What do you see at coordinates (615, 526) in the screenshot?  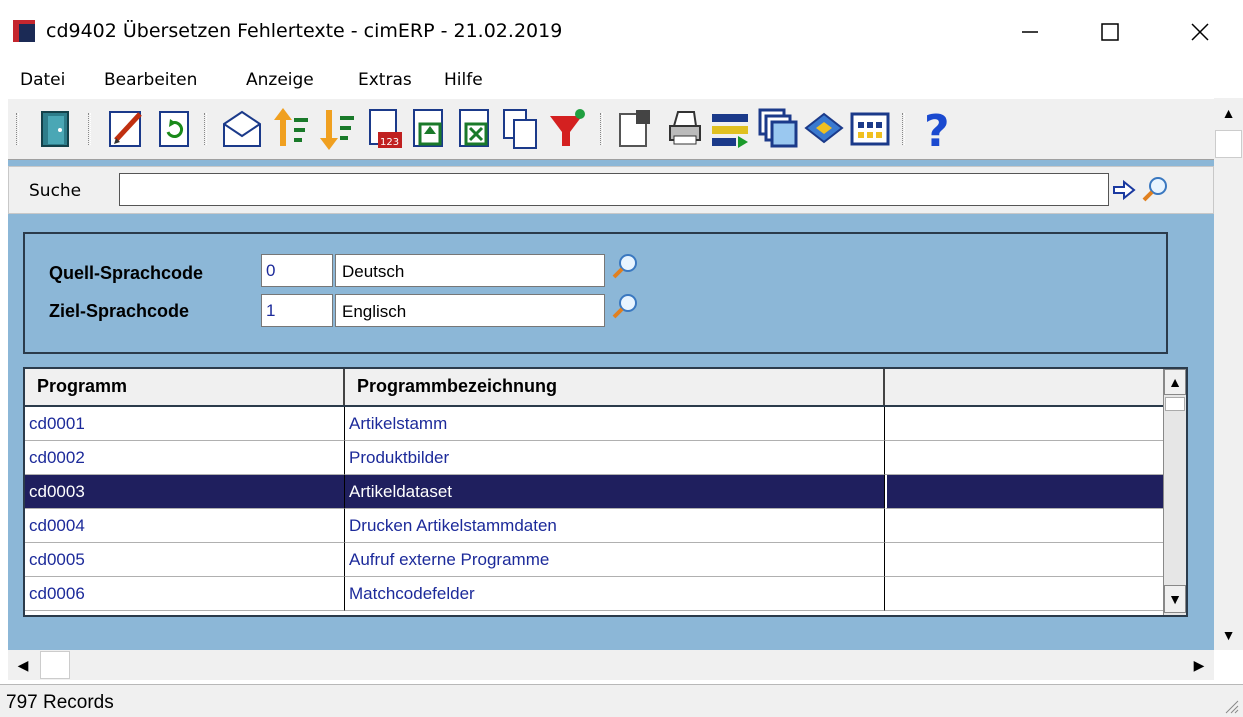 I see `program-name-cell: Drucken Artikelstammdaten` at bounding box center [615, 526].